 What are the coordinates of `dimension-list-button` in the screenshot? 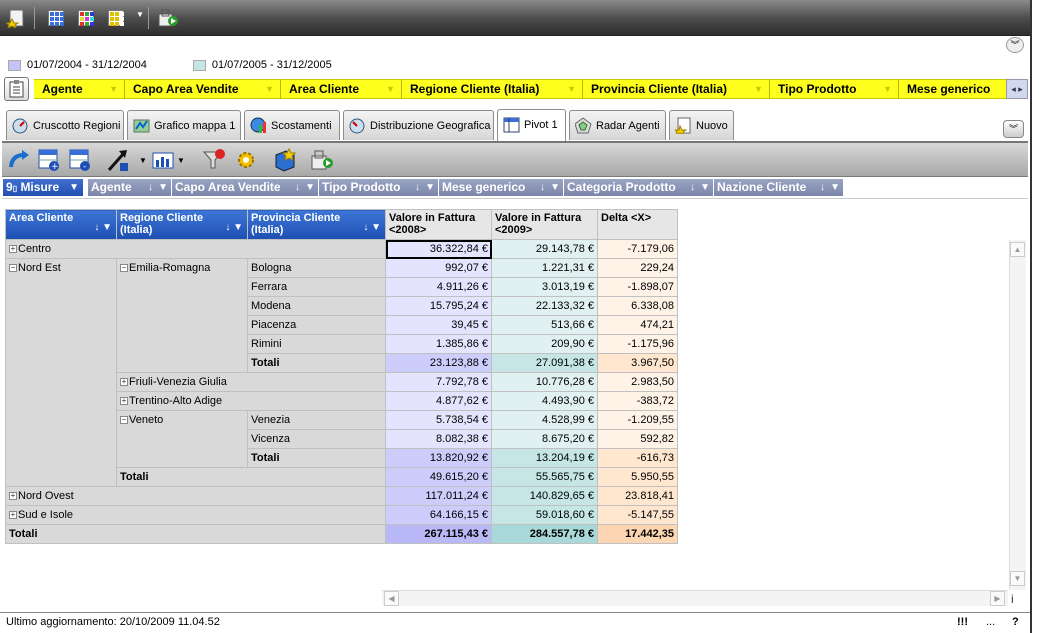 It's located at (16, 89).